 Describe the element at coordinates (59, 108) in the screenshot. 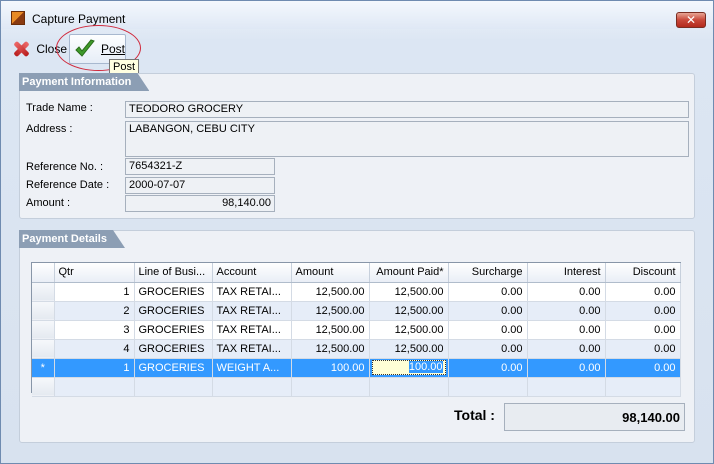

I see `trade-name-label: Trade Name :` at that location.